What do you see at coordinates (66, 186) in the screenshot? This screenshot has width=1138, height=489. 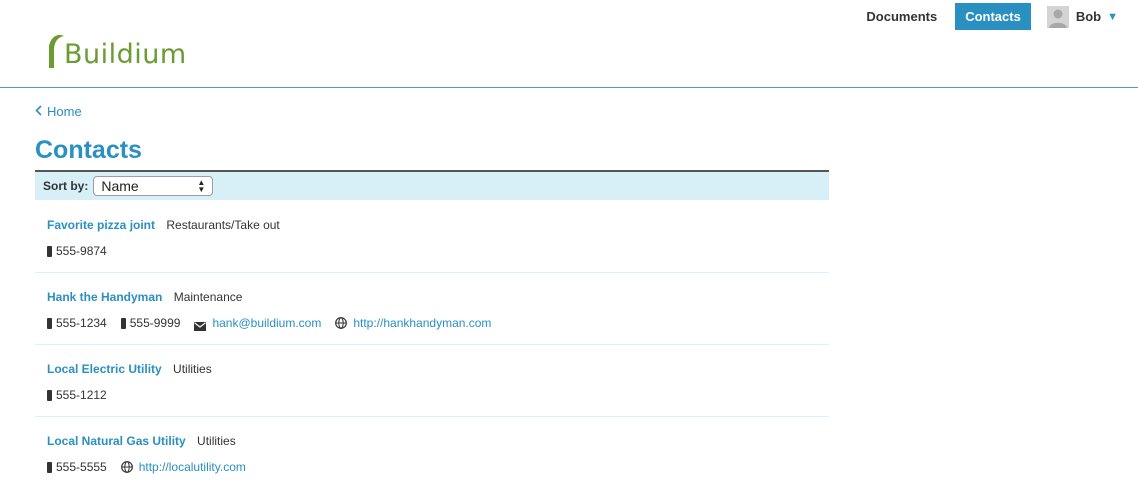 I see `sort-label: Sort by:` at bounding box center [66, 186].